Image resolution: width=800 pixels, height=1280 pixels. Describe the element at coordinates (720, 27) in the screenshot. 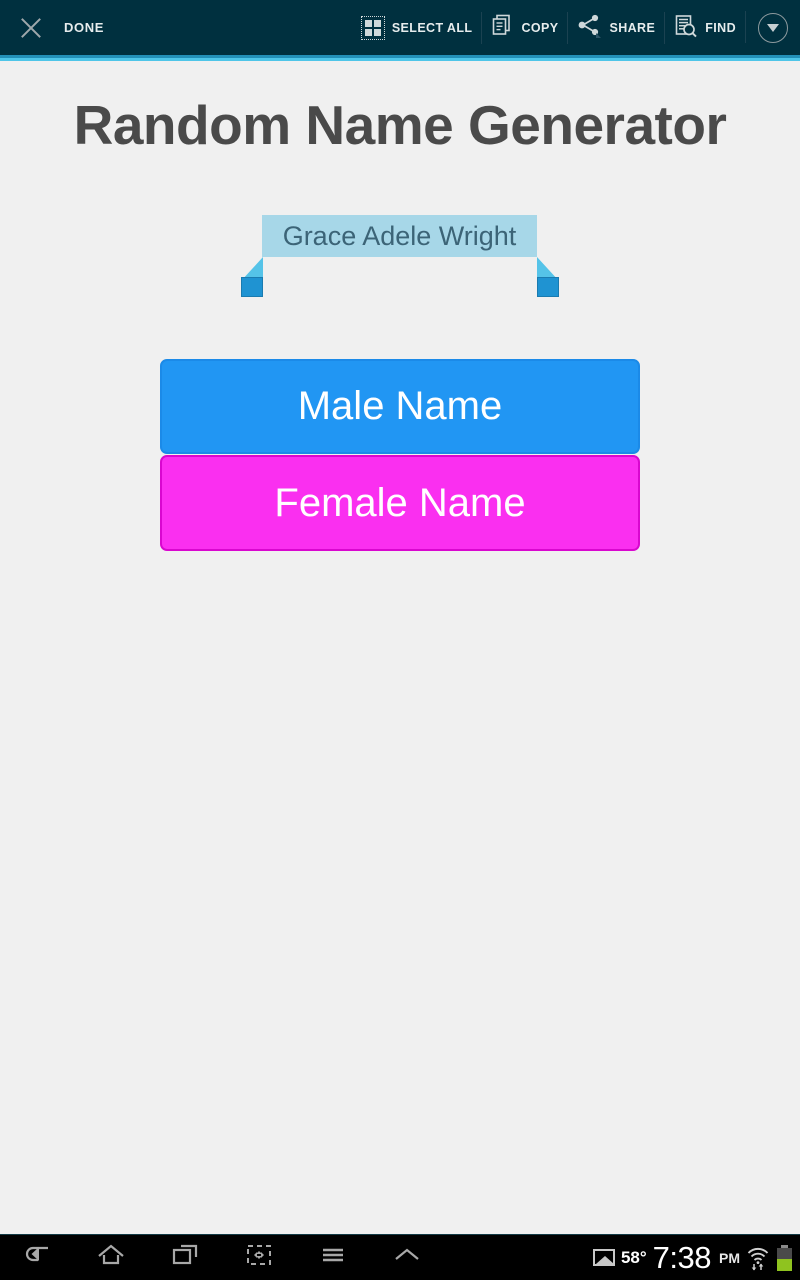

I see `find-label: FIND` at that location.